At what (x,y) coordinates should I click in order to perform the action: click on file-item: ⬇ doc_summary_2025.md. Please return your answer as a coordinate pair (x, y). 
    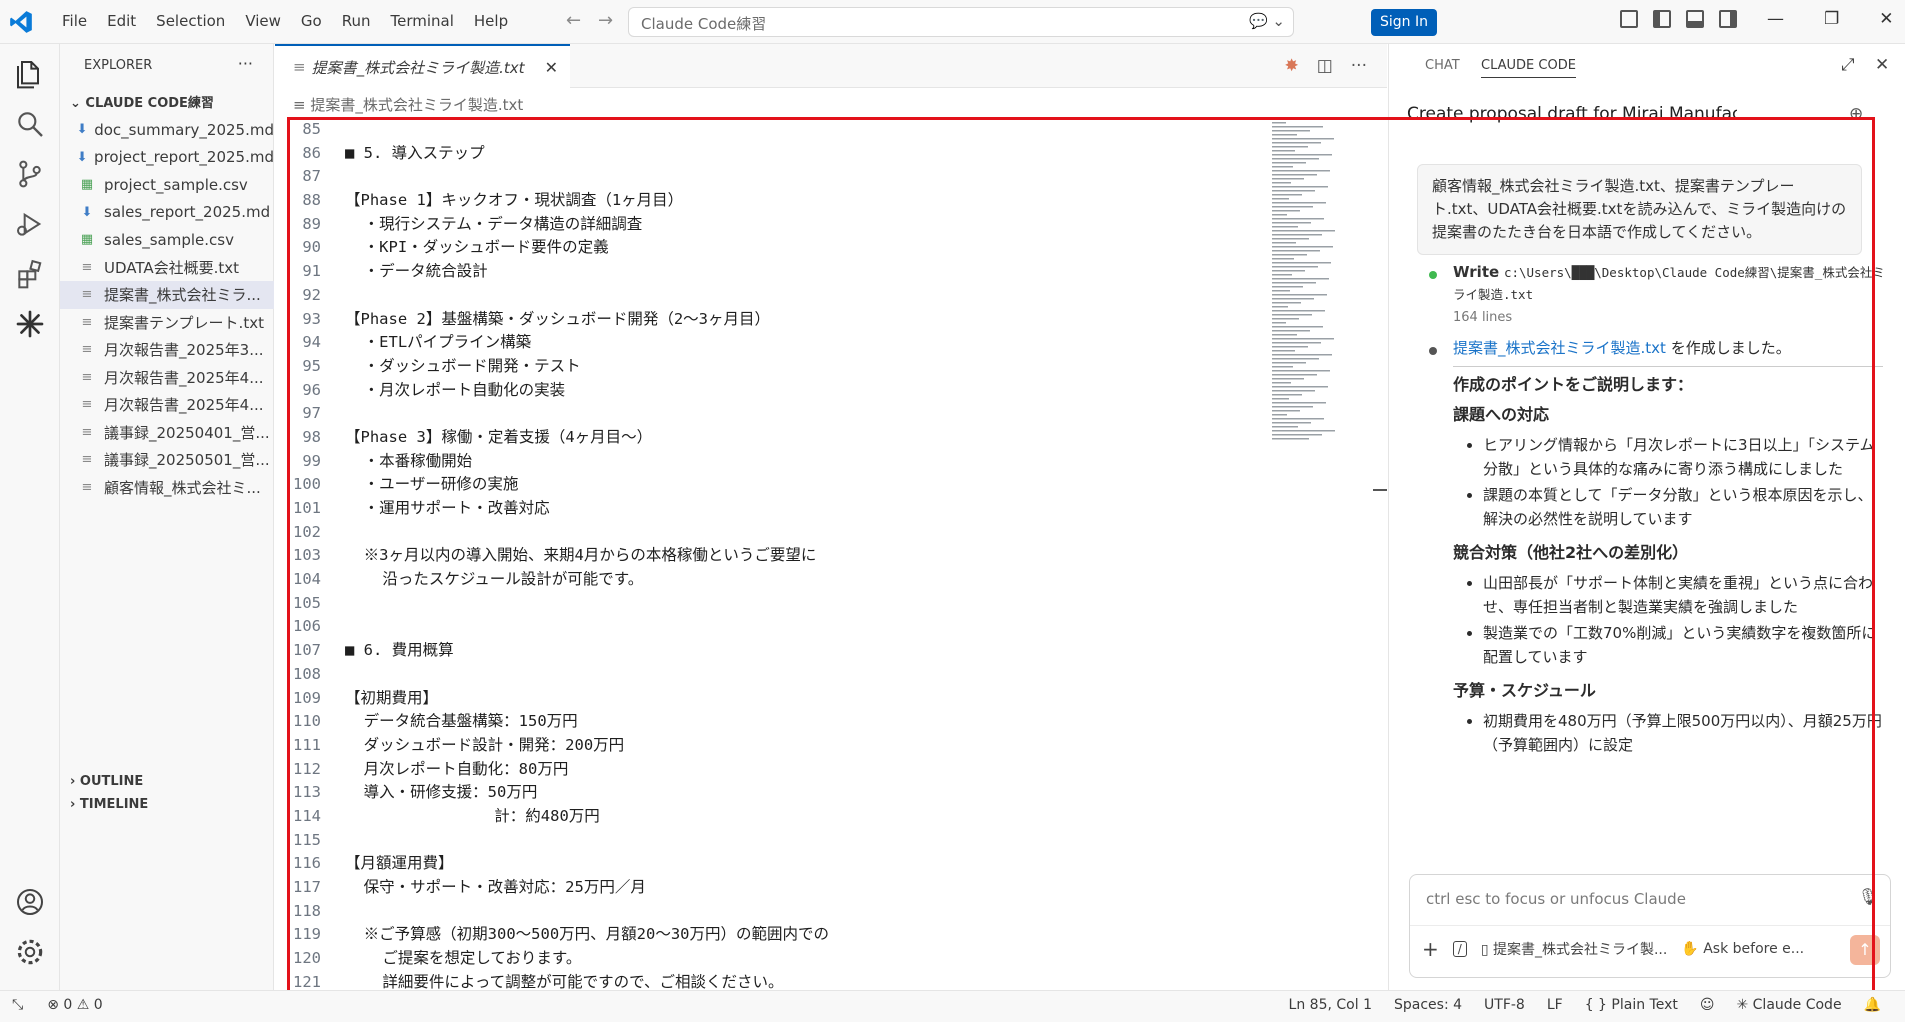
    Looking at the image, I should click on (167, 130).